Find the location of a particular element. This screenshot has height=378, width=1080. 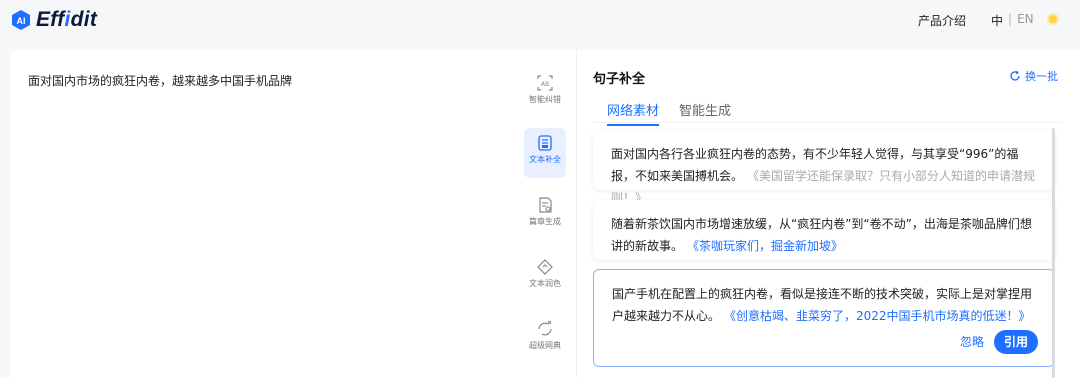

effidit-logo: AI Effidit is located at coordinates (53, 20).